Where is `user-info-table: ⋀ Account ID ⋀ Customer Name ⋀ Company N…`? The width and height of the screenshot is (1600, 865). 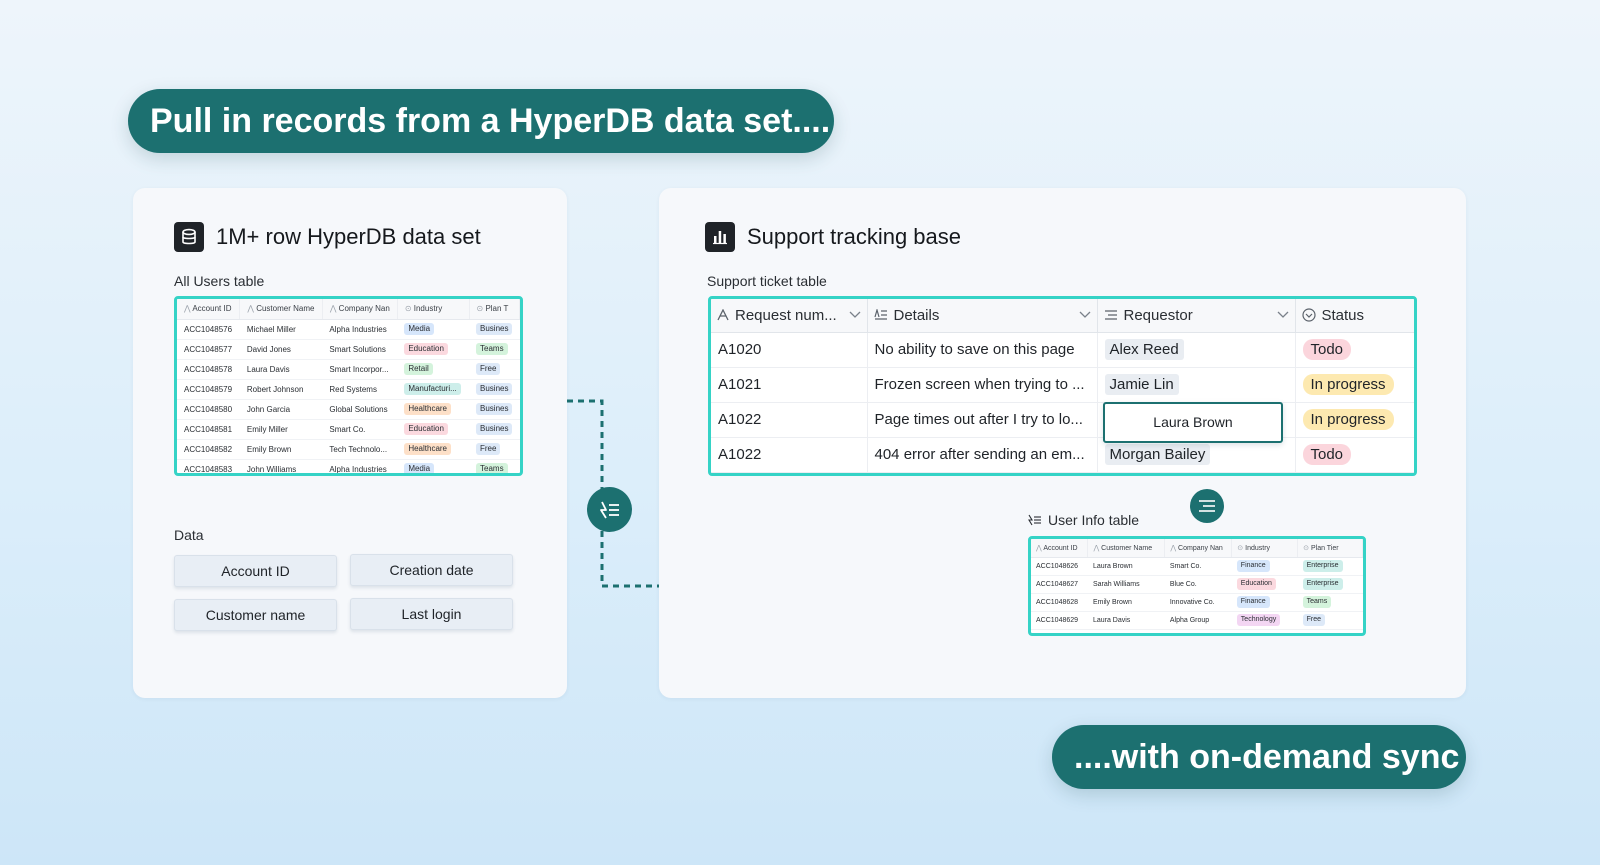
user-info-table: ⋀ Account ID ⋀ Customer Name ⋀ Company N… is located at coordinates (1197, 586).